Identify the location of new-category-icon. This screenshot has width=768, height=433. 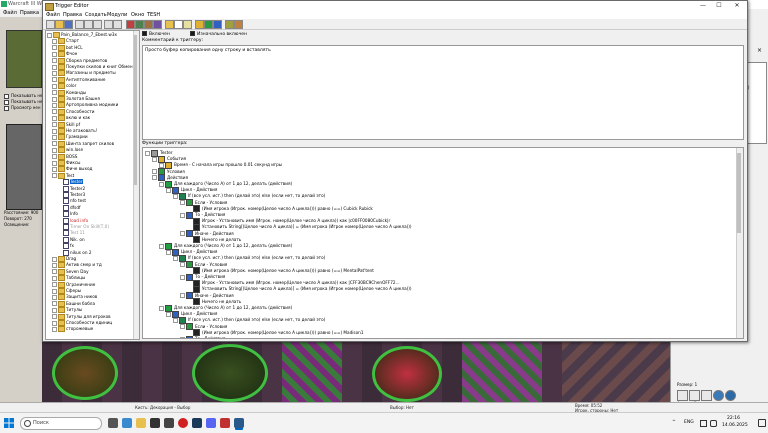
(169, 24).